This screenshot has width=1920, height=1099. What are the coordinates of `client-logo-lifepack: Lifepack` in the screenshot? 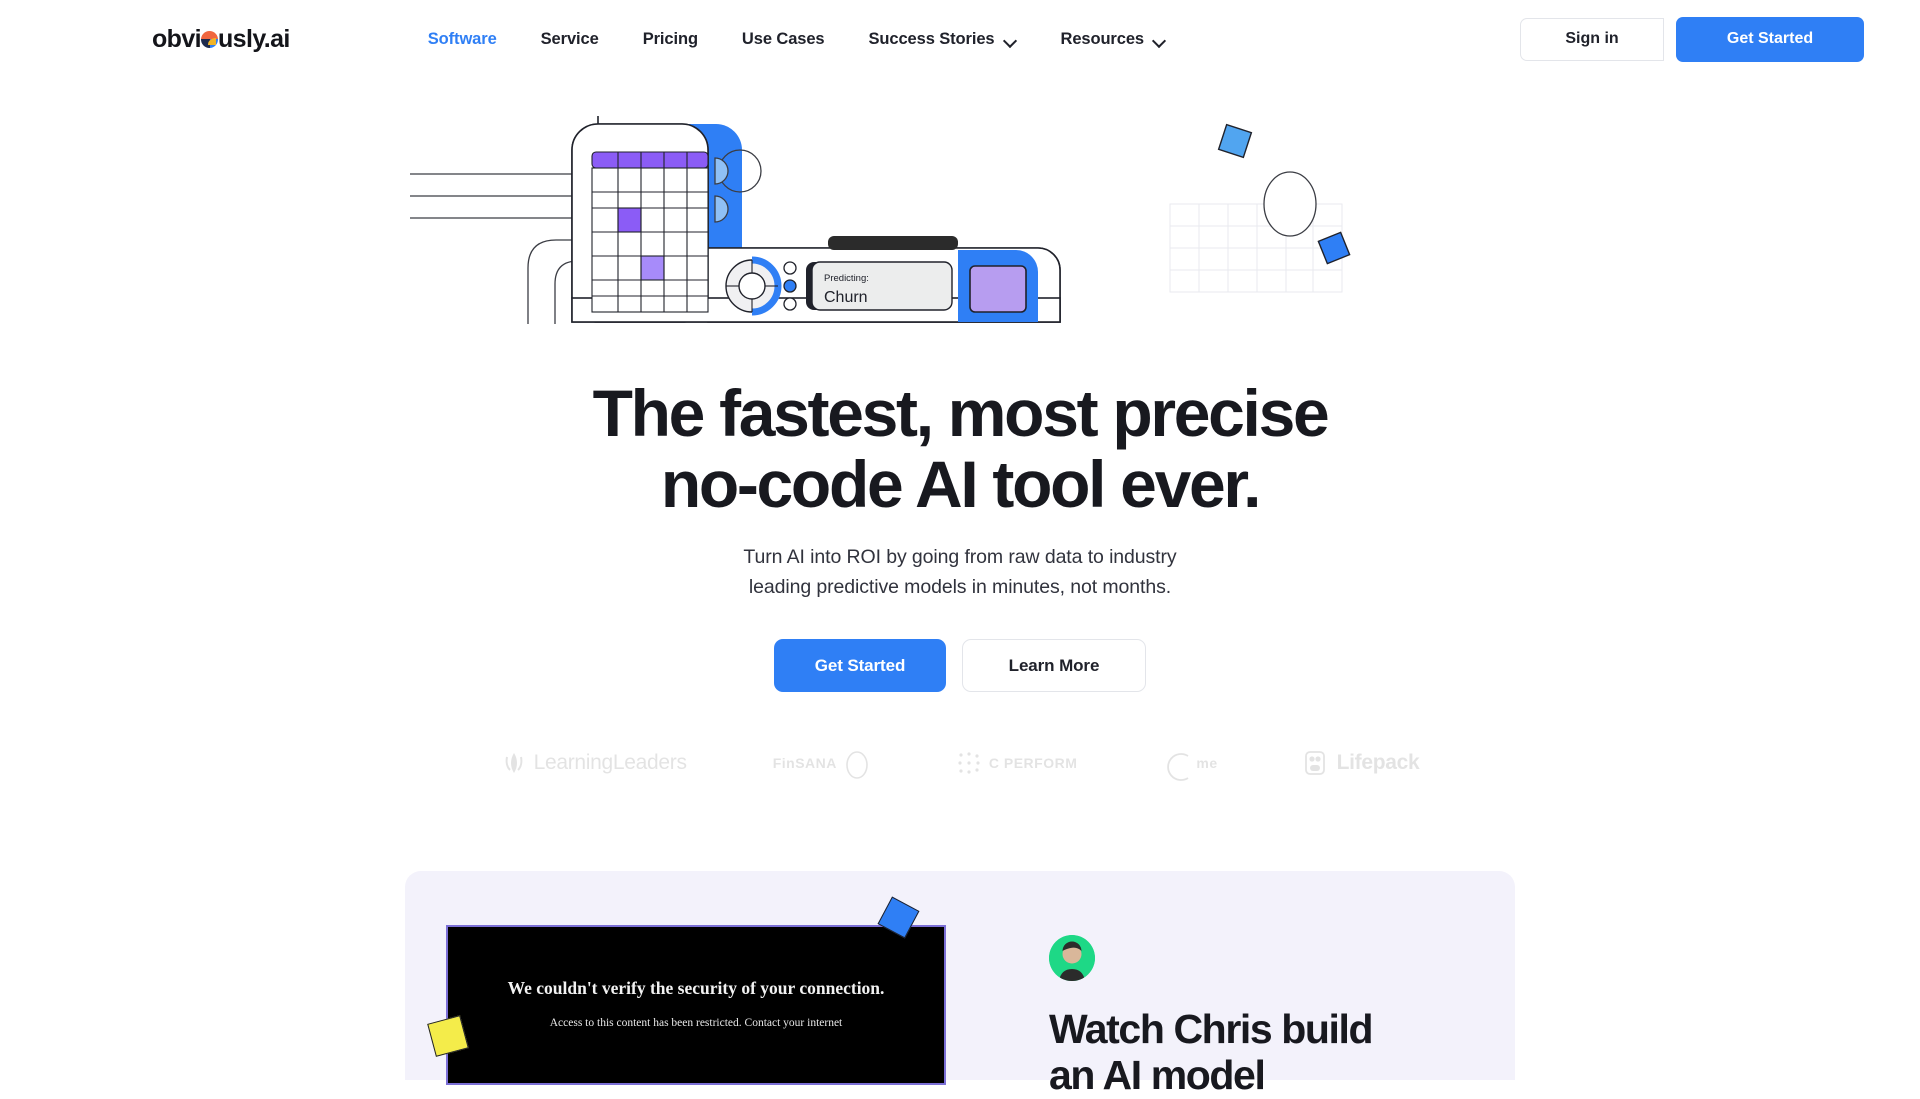 It's located at (1362, 763).